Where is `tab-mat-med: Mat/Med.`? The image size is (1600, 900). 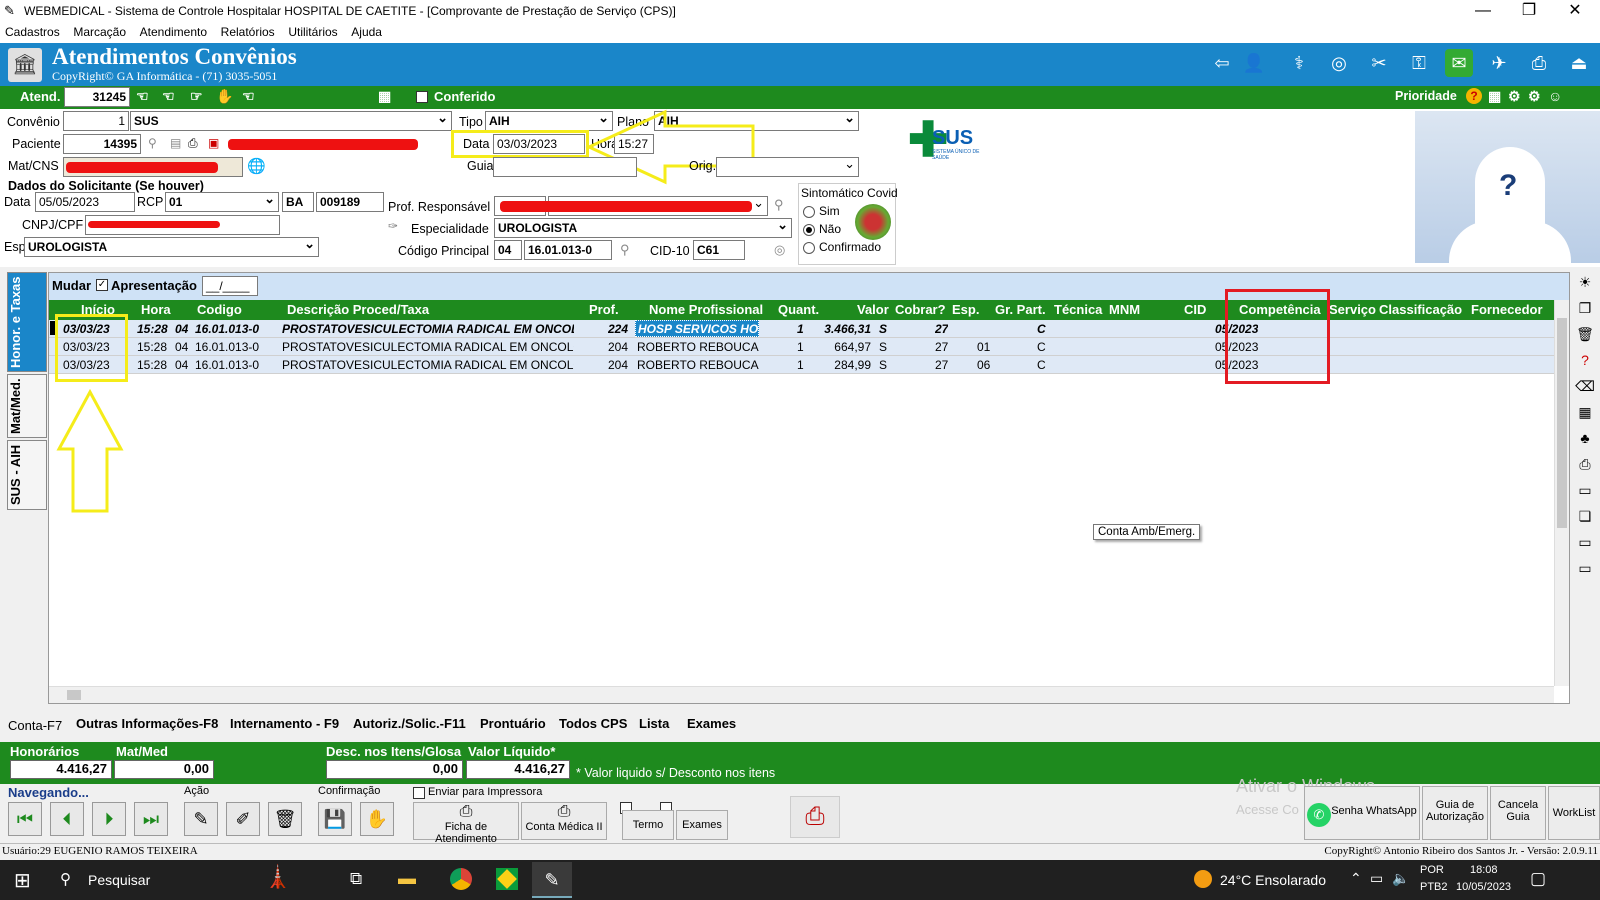 tab-mat-med: Mat/Med. is located at coordinates (27, 406).